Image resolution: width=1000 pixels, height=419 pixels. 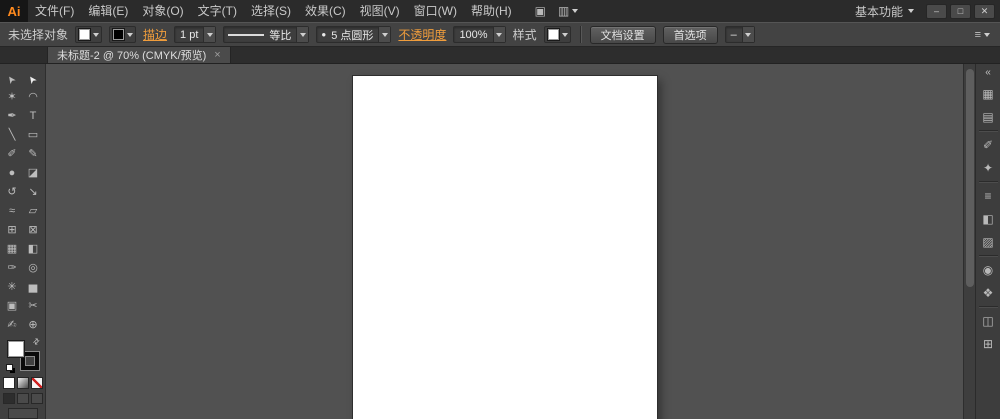 I want to click on selection-tool: ➤, so click(x=12, y=78).